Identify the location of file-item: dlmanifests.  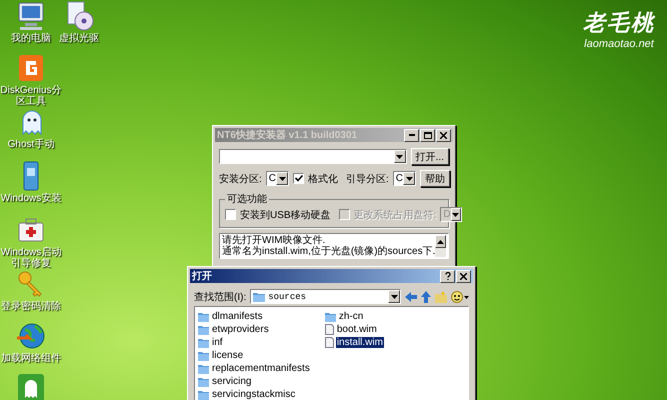
(237, 316).